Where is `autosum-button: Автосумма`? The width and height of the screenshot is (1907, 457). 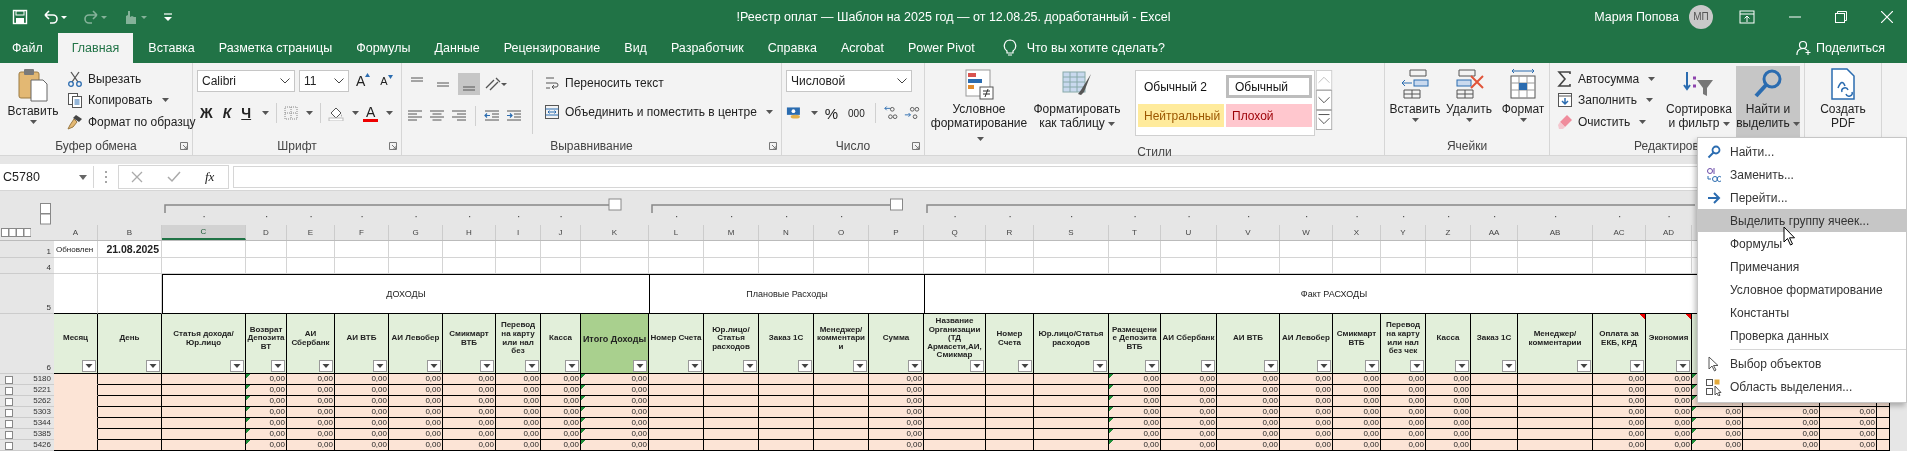
autosum-button: Автосумма is located at coordinates (1608, 79).